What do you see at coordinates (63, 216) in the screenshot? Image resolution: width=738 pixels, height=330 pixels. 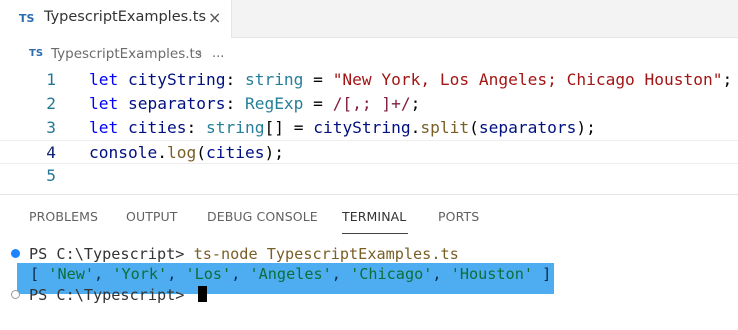 I see `tab-problems: PROBLEMS` at bounding box center [63, 216].